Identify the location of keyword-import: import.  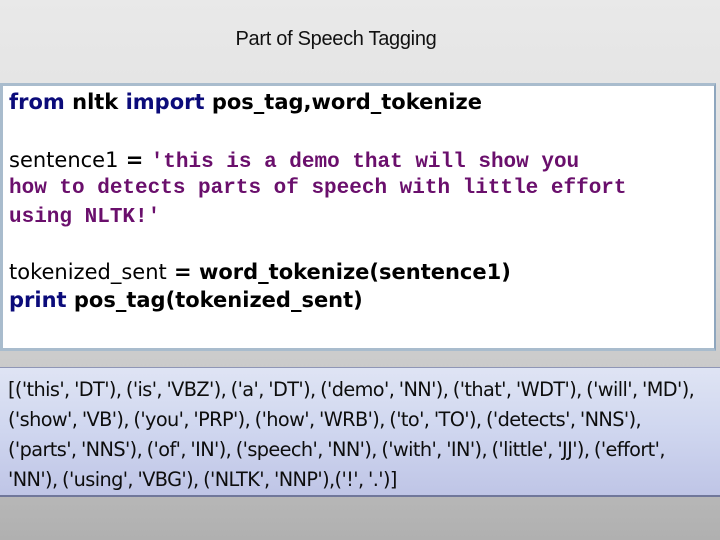
(165, 102).